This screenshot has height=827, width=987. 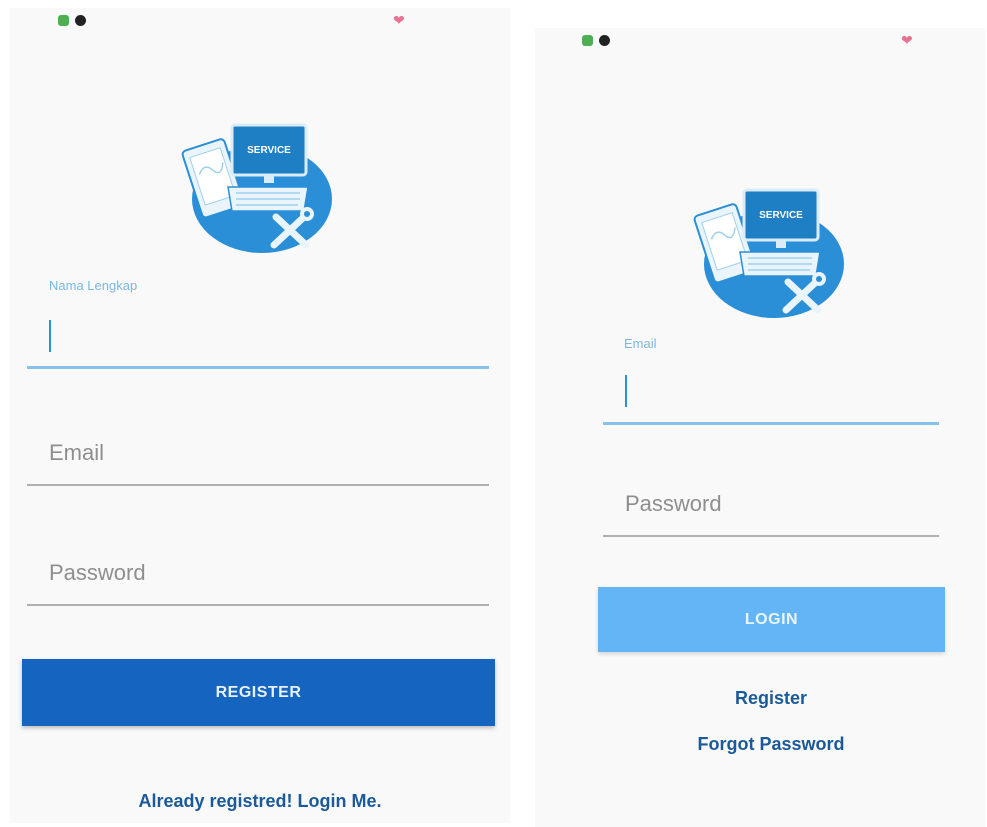 I want to click on forgot-password-link: Forgot Password, so click(x=760, y=744).